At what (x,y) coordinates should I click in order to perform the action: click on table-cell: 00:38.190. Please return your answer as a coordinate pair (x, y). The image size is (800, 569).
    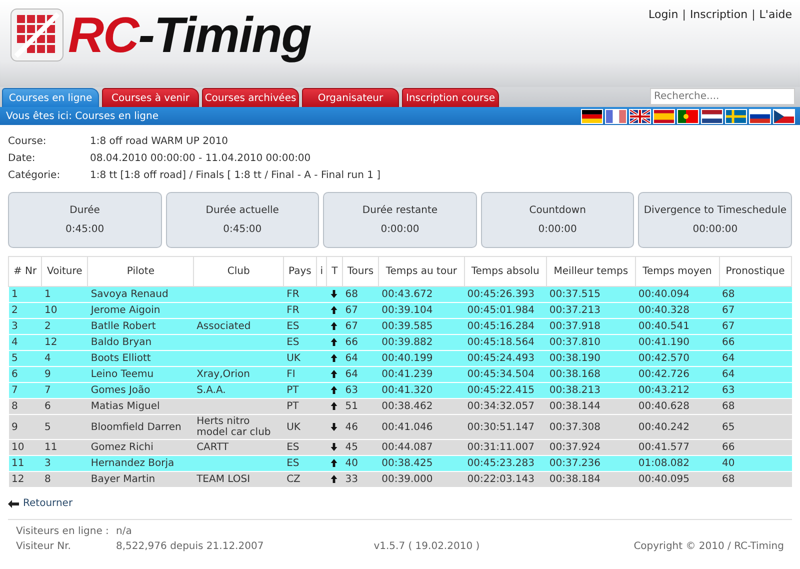
    Looking at the image, I should click on (574, 358).